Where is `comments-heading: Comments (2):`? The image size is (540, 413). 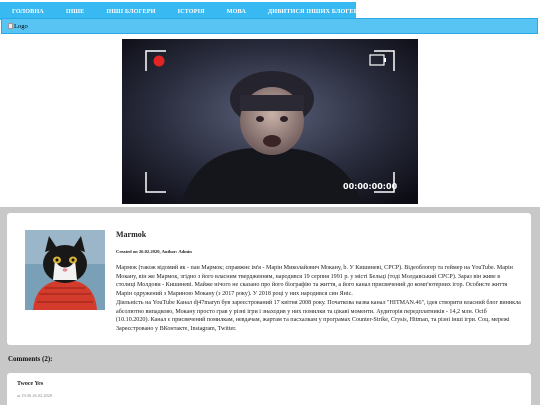 comments-heading: Comments (2): is located at coordinates (30, 359).